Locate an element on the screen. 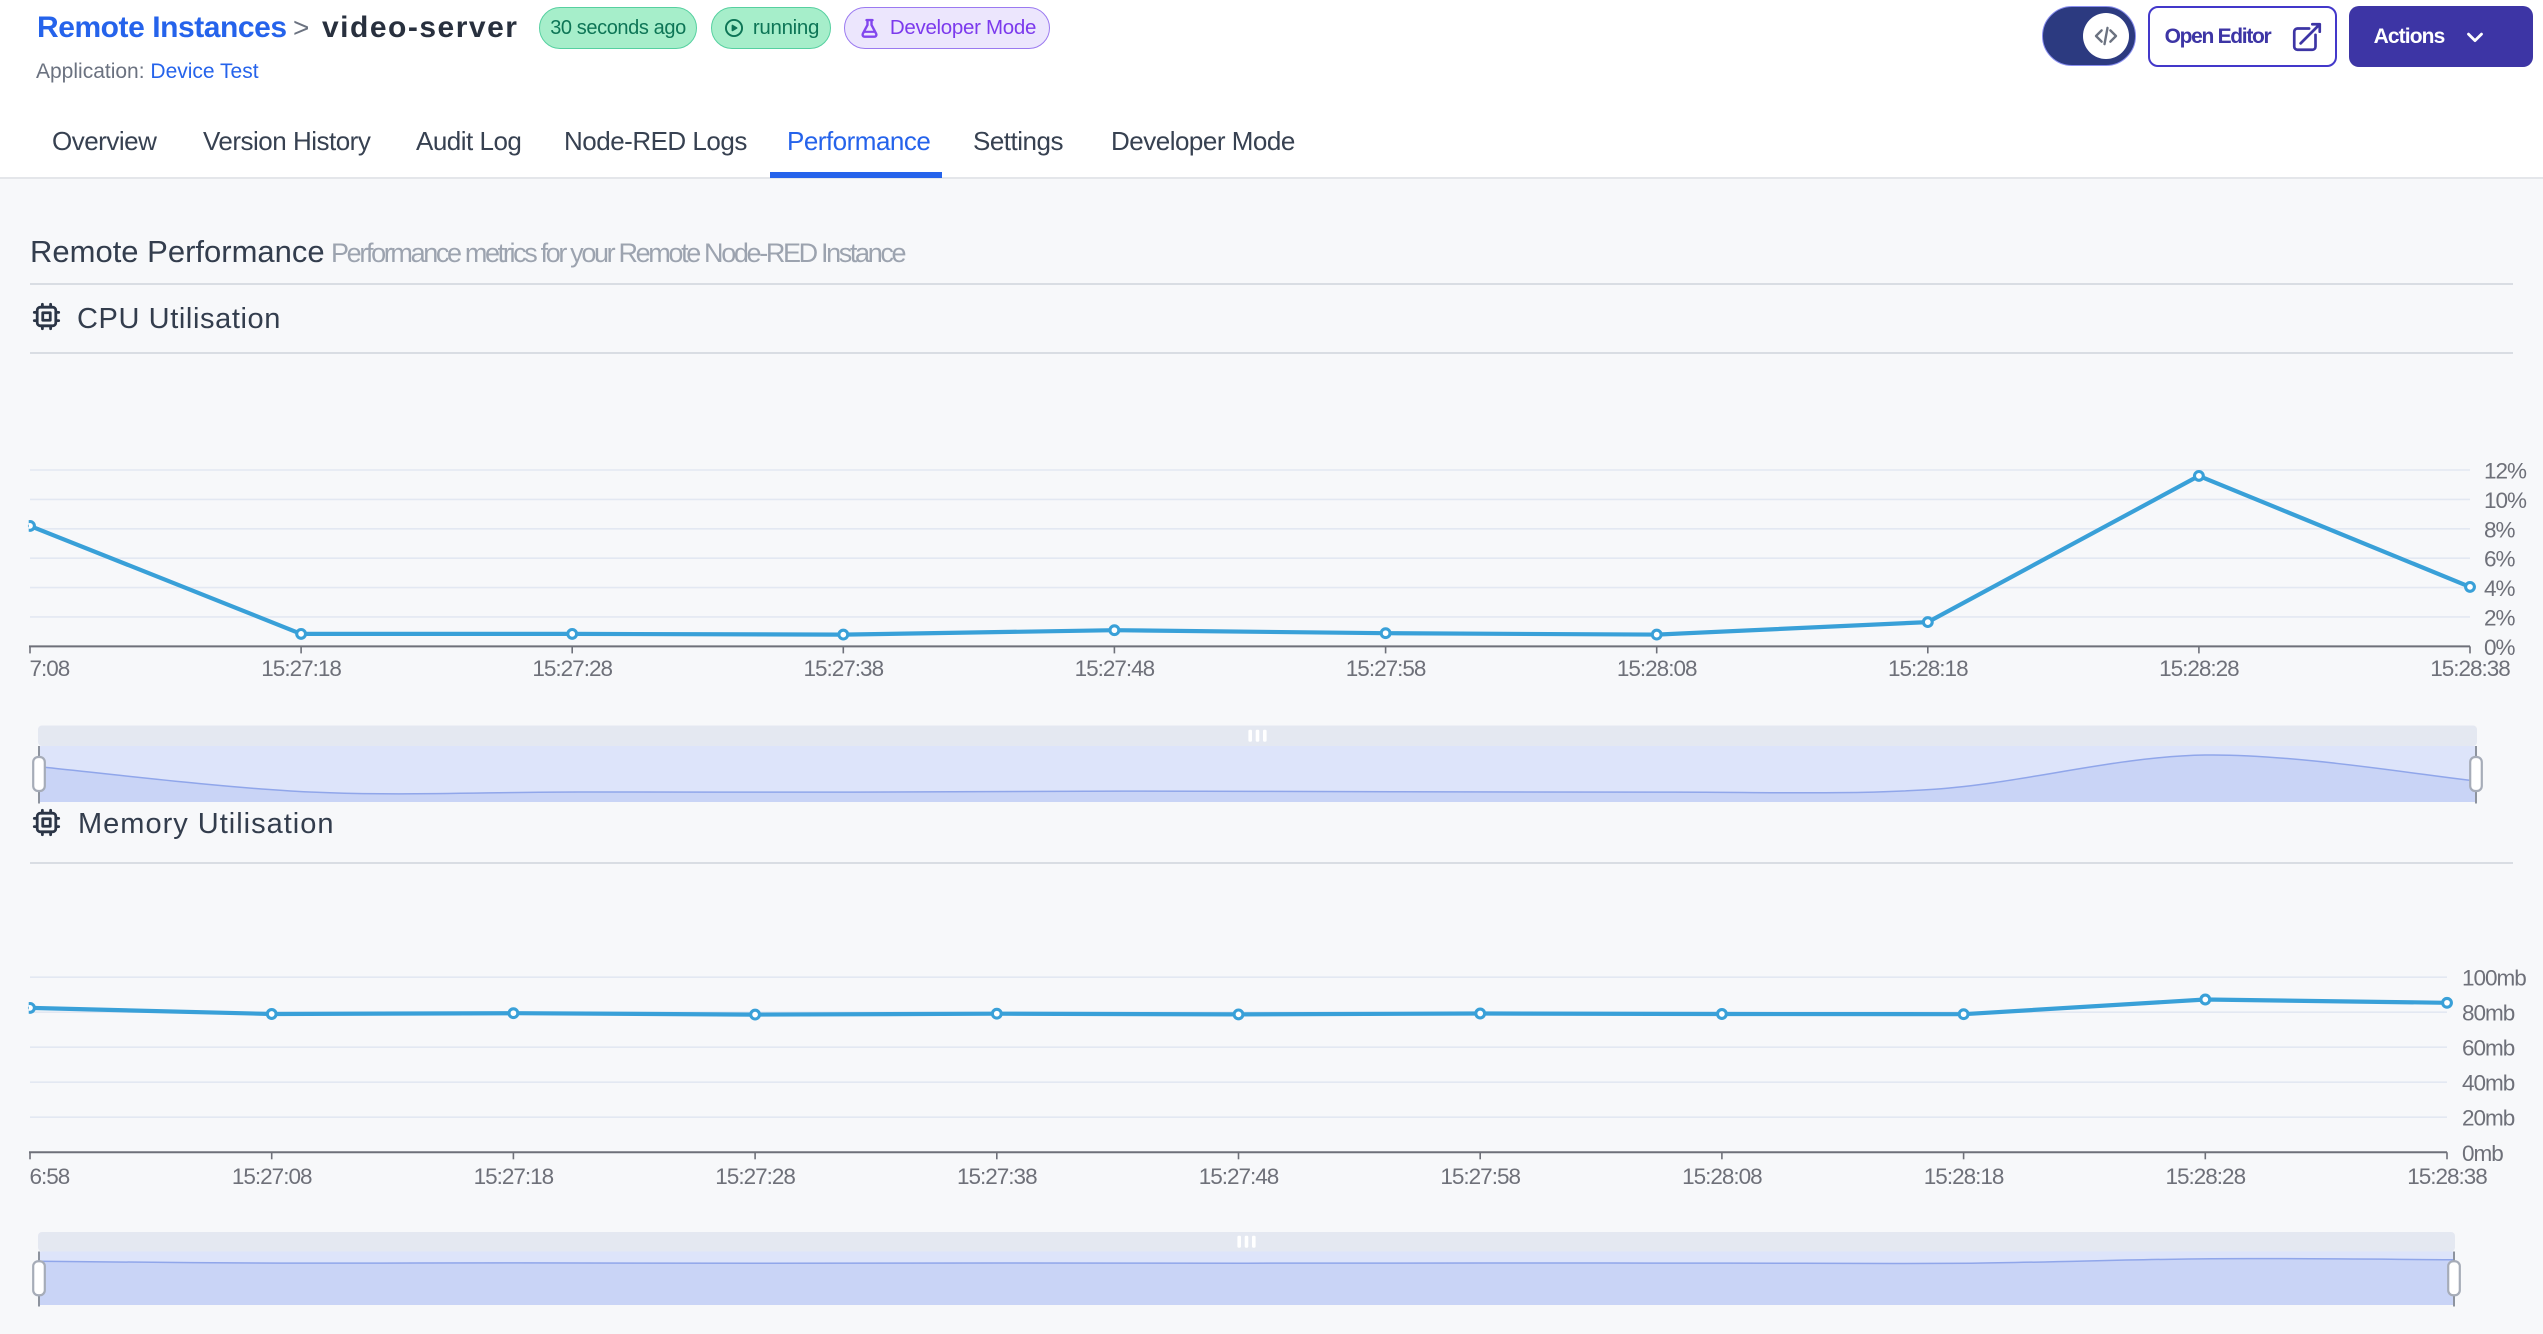 Image resolution: width=2543 pixels, height=1334 pixels. svg-text: 20mb is located at coordinates (2488, 1118).